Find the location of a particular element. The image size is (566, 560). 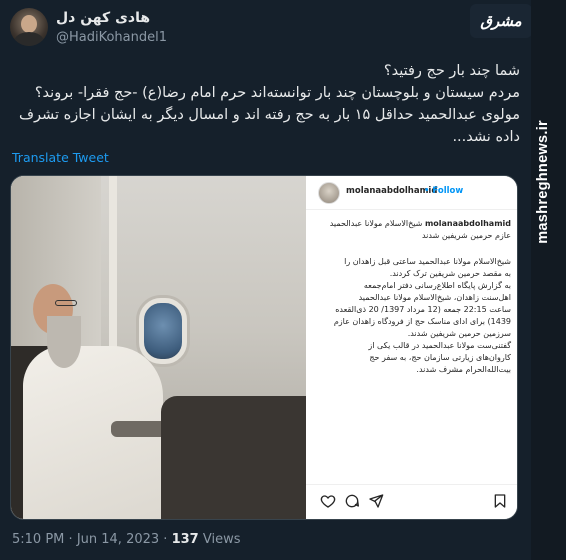

tweet-meta: 5:10 PM · Jun 14, 2023 · 137 Views is located at coordinates (126, 539).